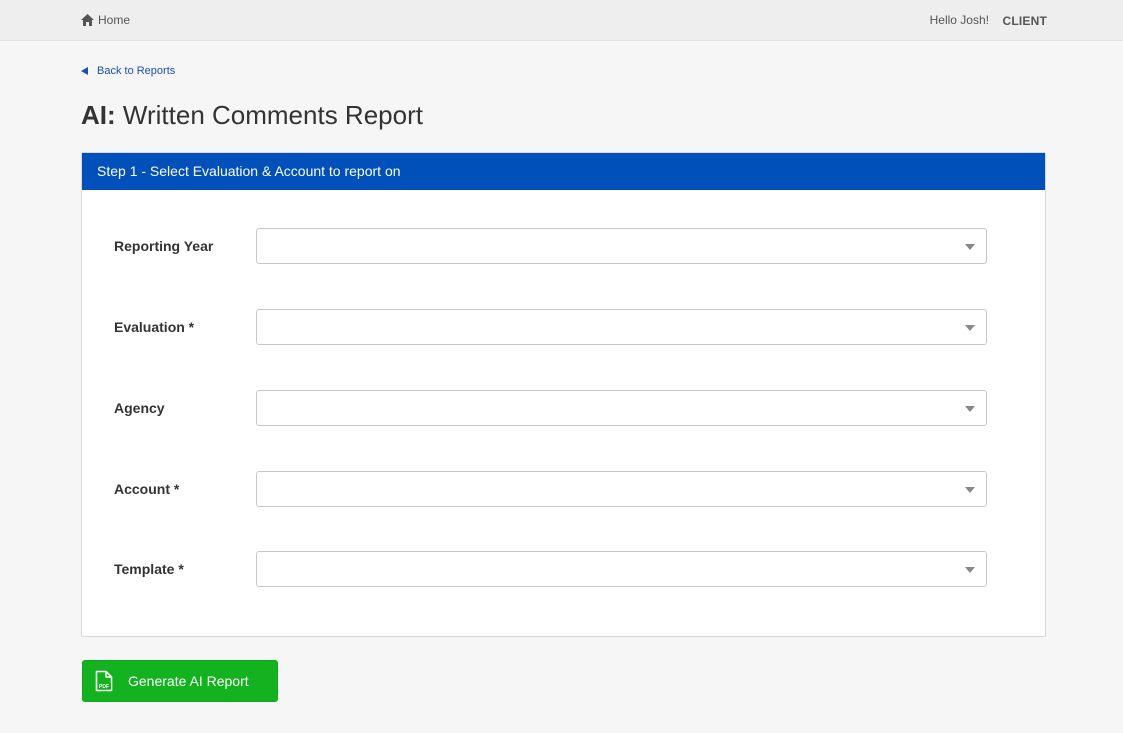 This screenshot has height=733, width=1123. What do you see at coordinates (621, 489) in the screenshot?
I see `account-select` at bounding box center [621, 489].